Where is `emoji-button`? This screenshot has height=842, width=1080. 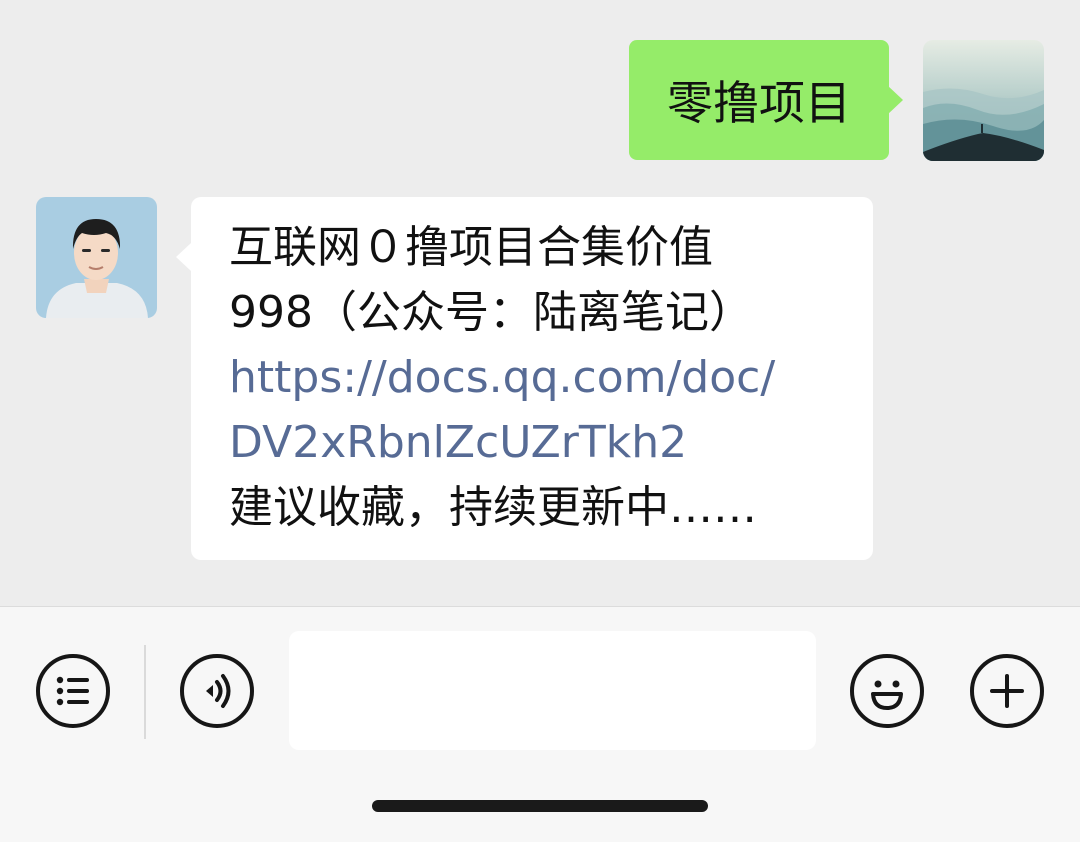
emoji-button is located at coordinates (887, 691).